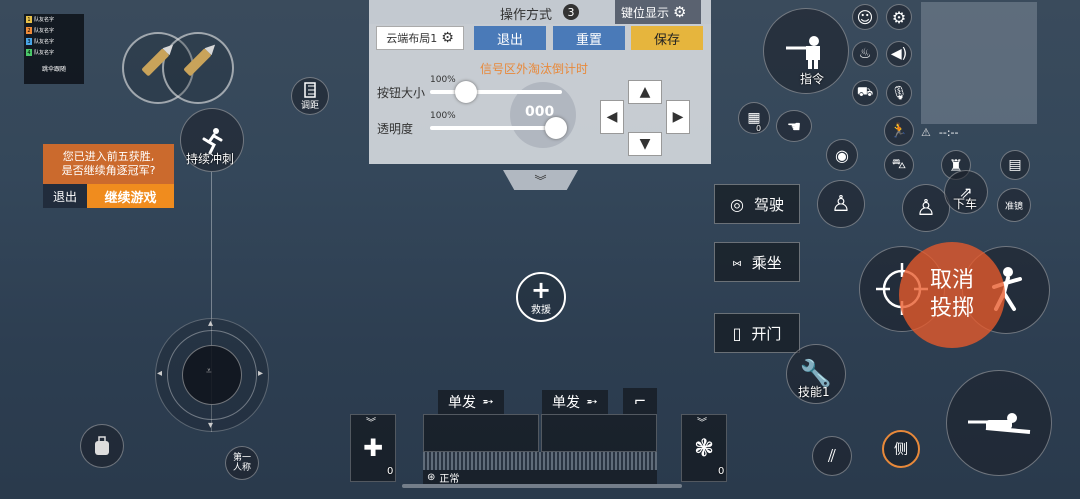  I want to click on ruler-icon, so click(310, 89).